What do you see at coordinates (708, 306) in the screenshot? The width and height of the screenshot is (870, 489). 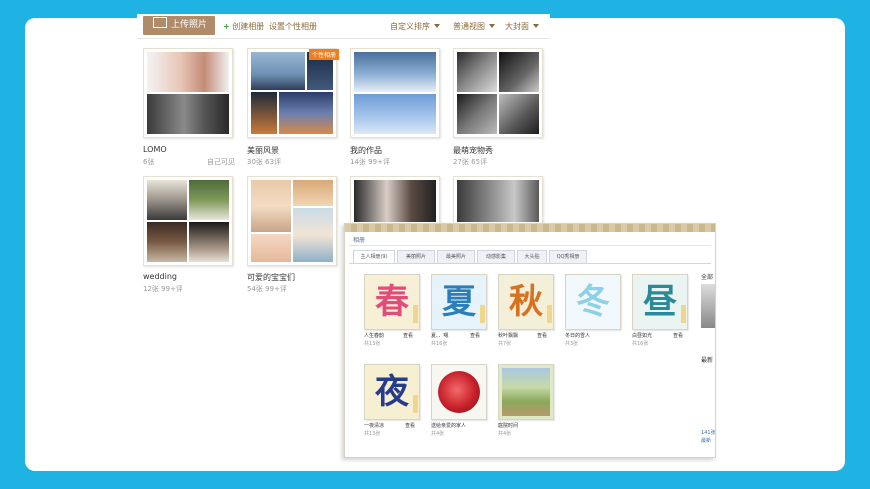 I see `side-thumbnail` at bounding box center [708, 306].